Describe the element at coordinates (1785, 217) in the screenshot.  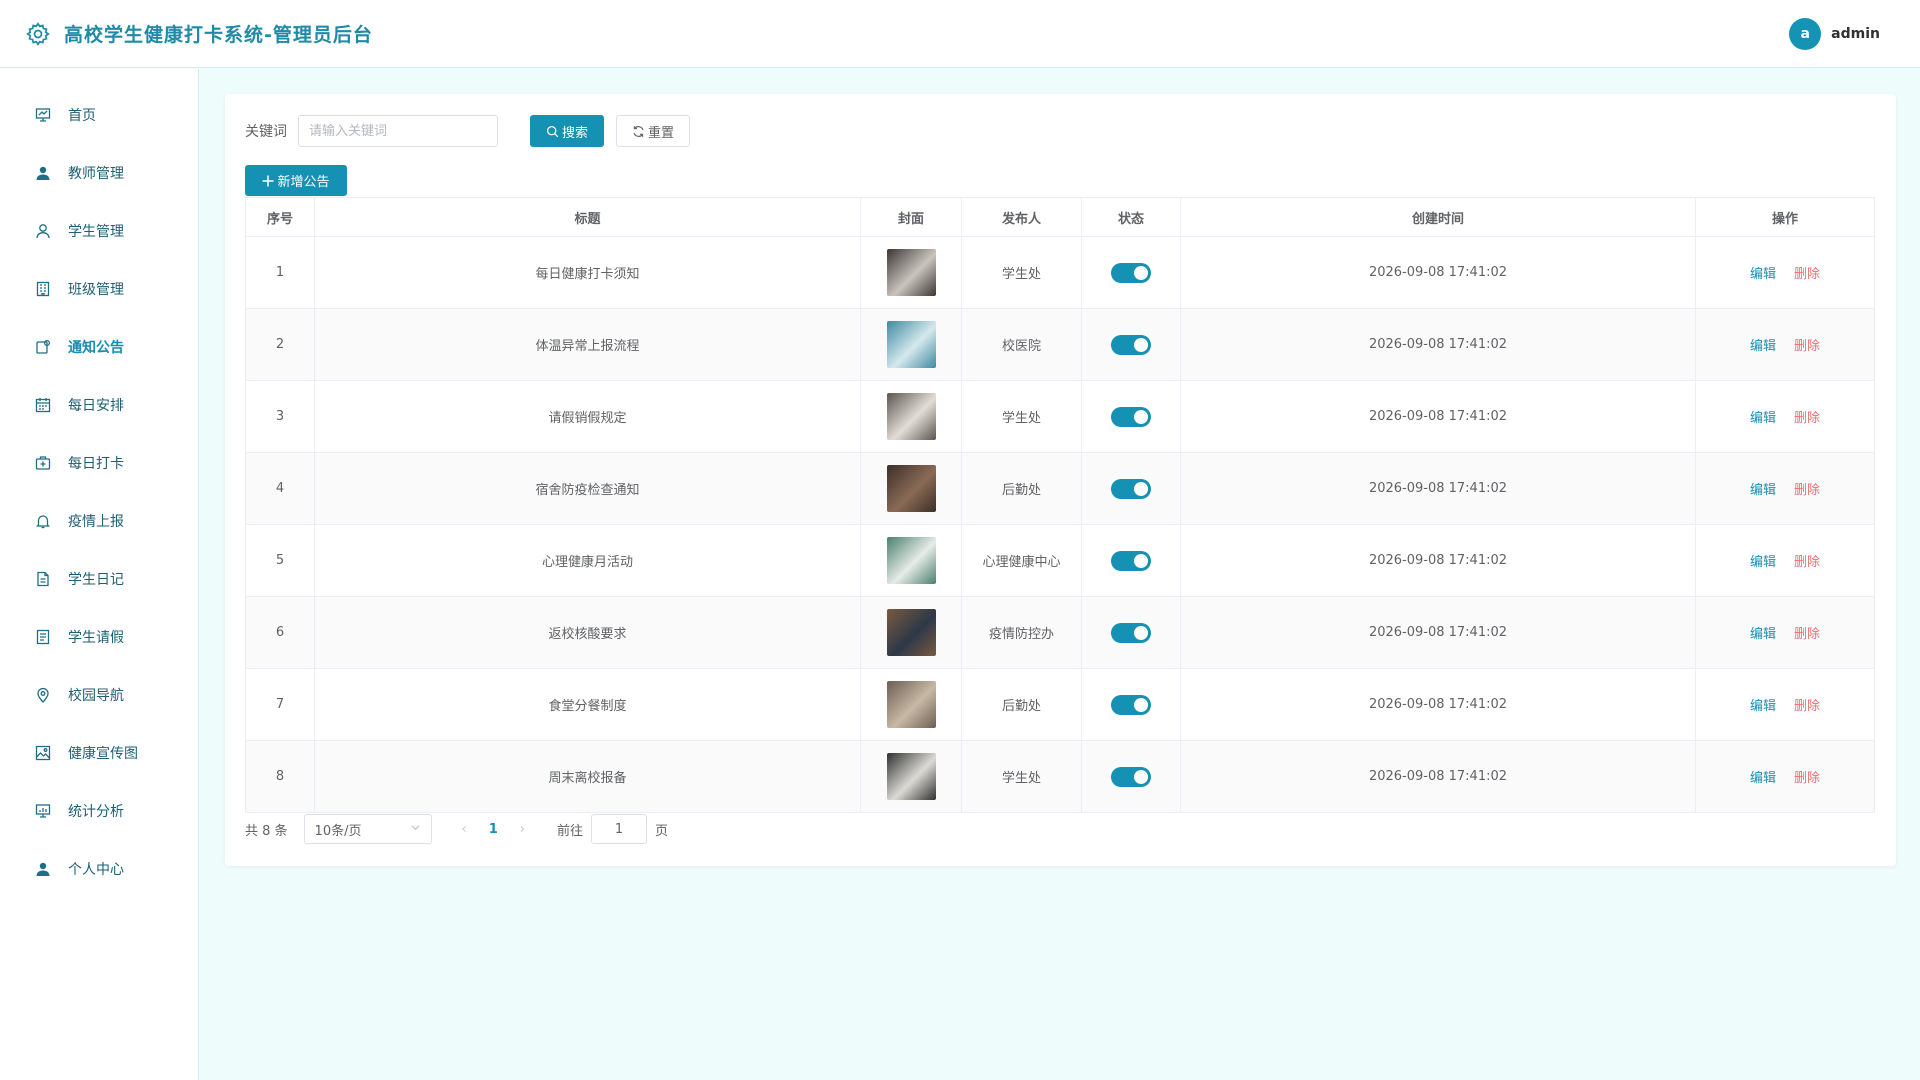
I see `column-header-actions: 操作` at that location.